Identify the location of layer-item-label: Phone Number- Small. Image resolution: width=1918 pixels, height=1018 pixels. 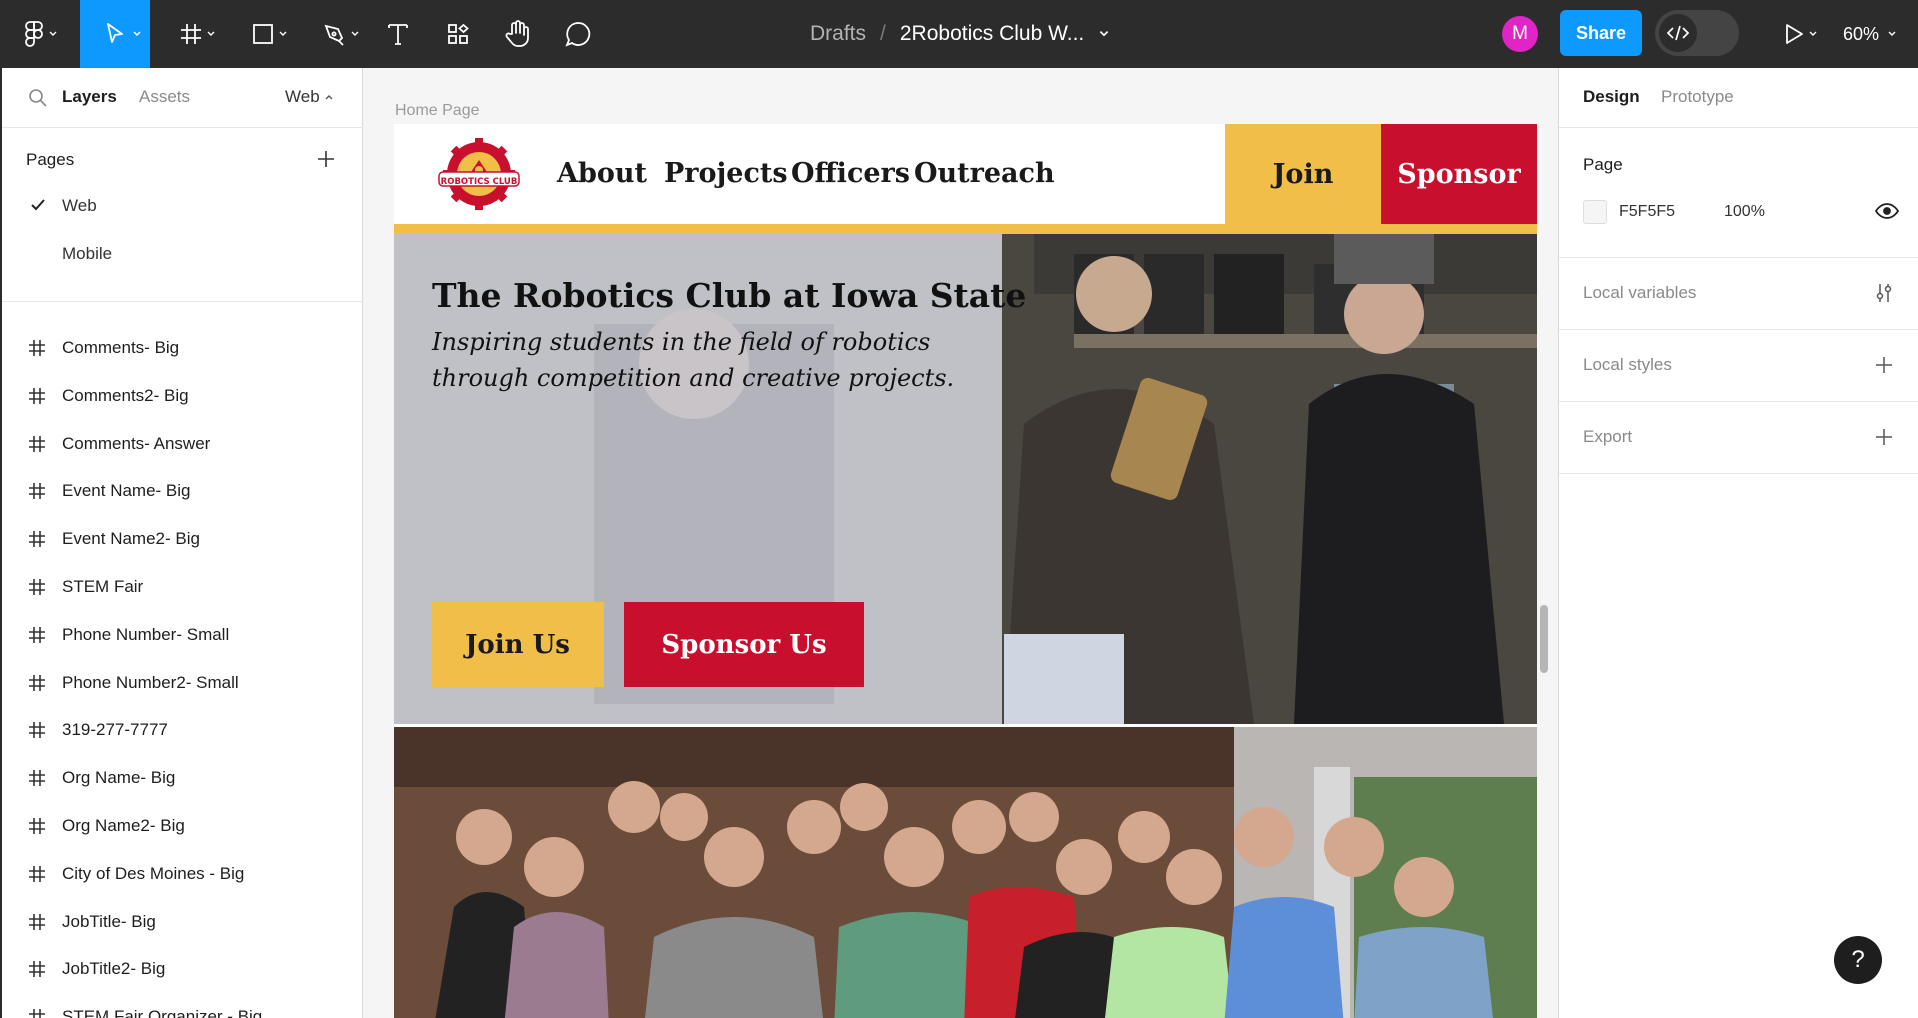
(146, 634).